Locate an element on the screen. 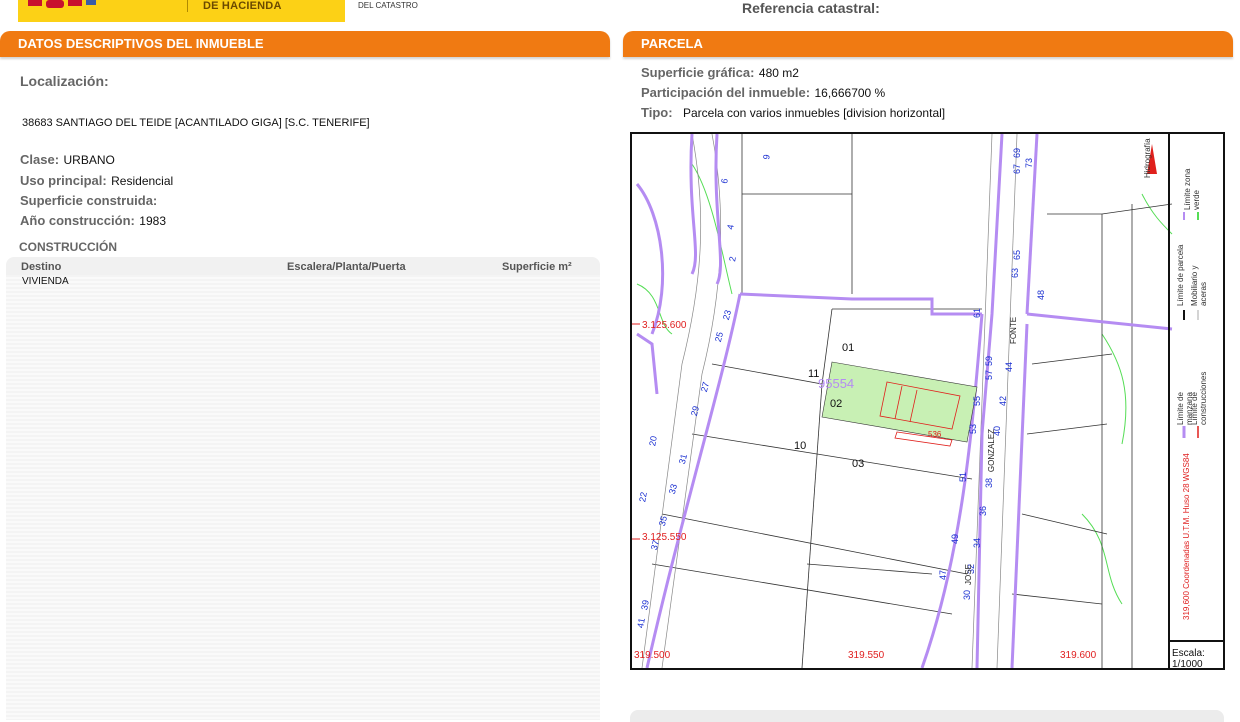 This screenshot has width=1240, height=722. street-name: JOSE is located at coordinates (968, 574).